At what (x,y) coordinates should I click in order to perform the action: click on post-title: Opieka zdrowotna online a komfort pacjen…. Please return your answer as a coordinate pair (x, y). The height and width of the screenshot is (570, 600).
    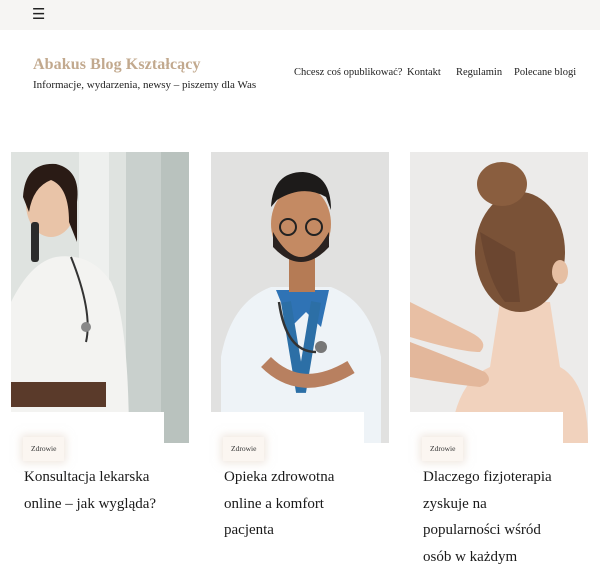
    Looking at the image, I should click on (291, 504).